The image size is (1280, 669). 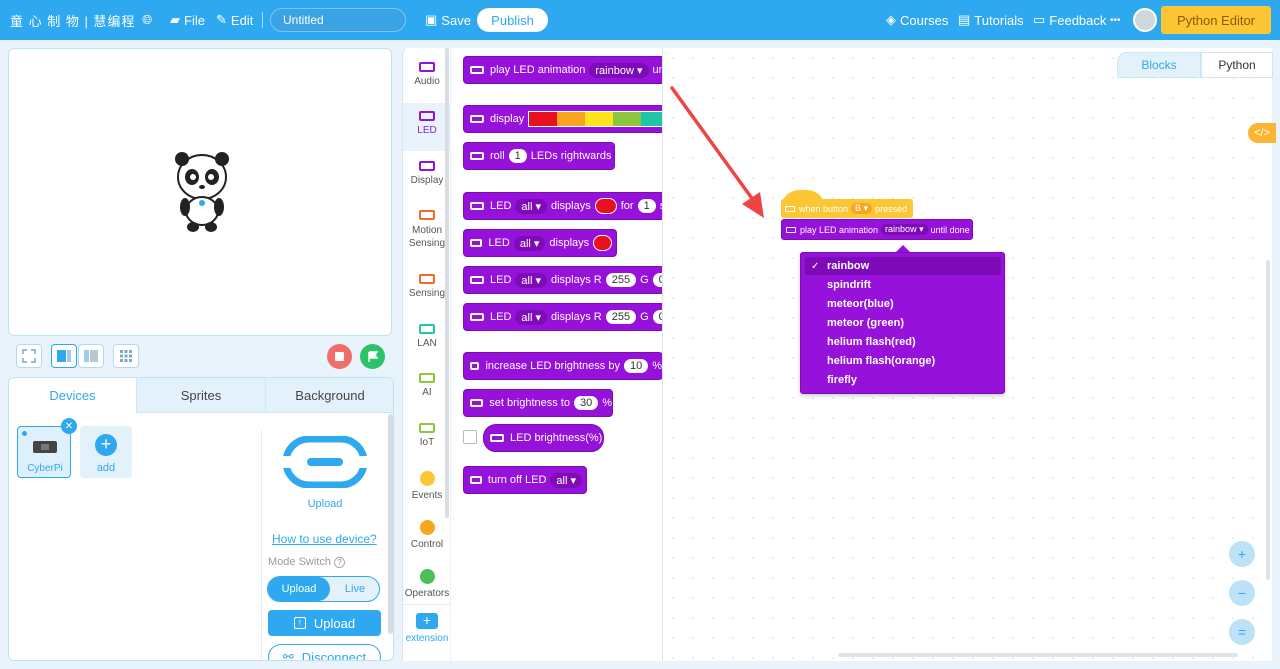 I want to click on block-set-brightness: set brightness to 30%, so click(x=538, y=403).